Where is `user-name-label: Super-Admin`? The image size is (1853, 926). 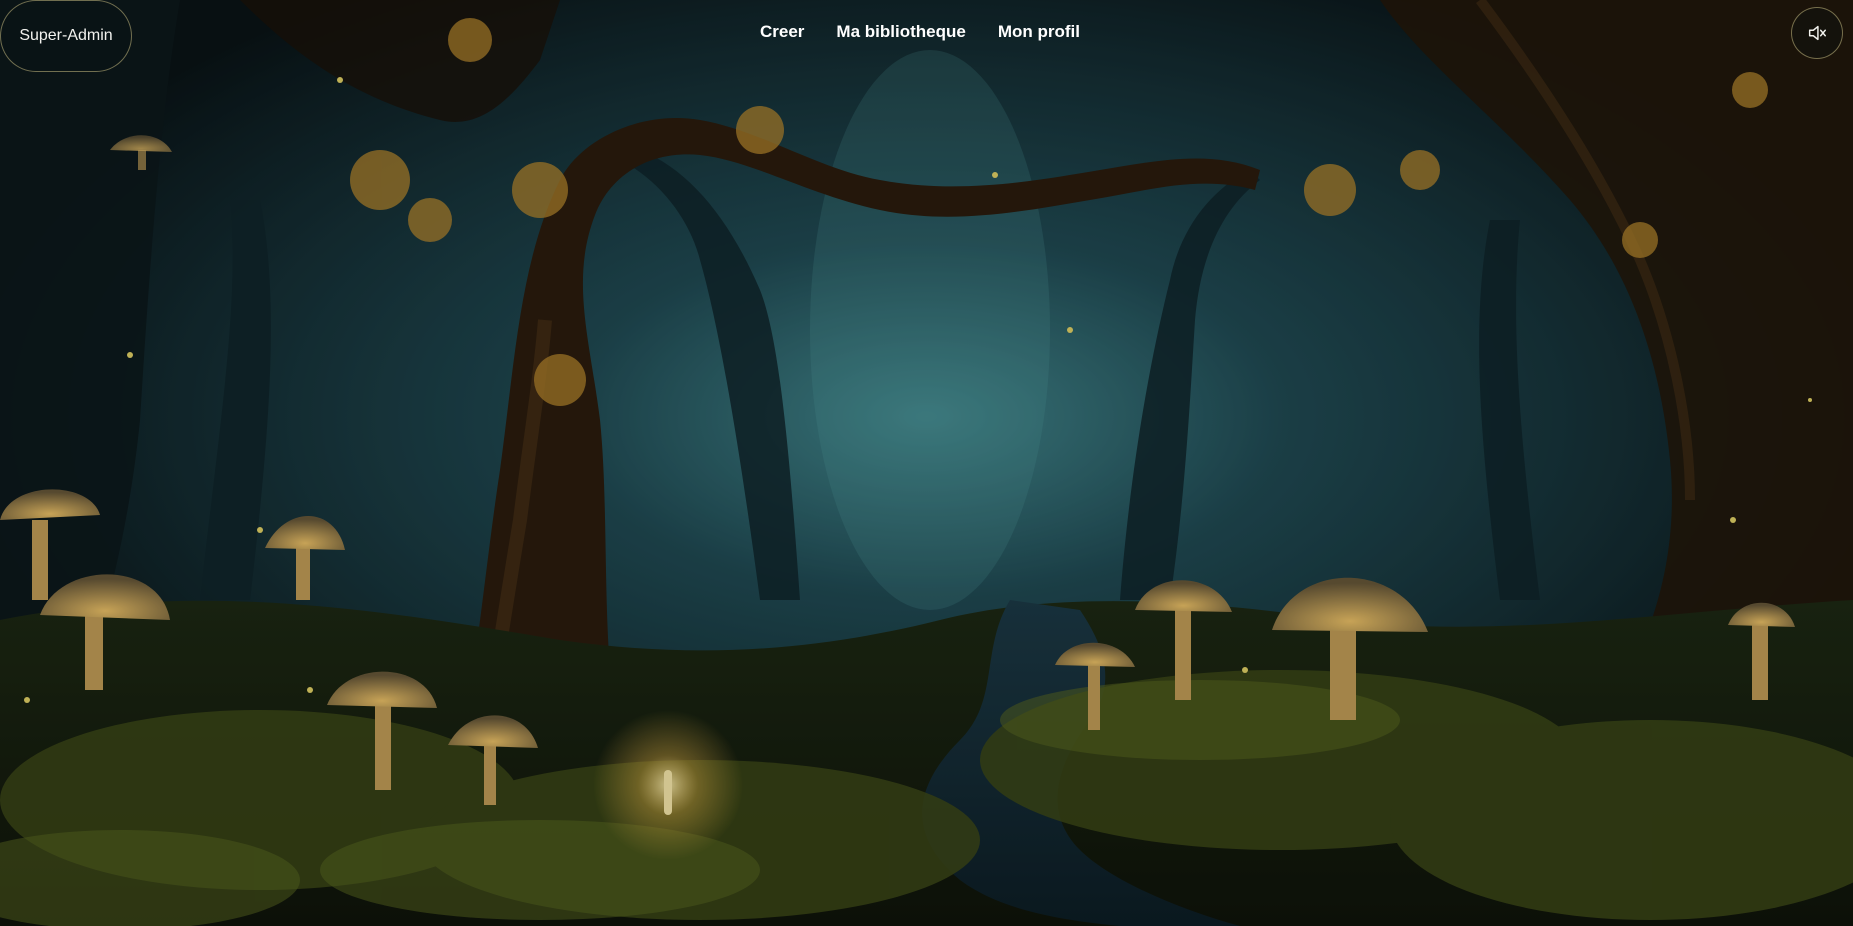 user-name-label: Super-Admin is located at coordinates (66, 35).